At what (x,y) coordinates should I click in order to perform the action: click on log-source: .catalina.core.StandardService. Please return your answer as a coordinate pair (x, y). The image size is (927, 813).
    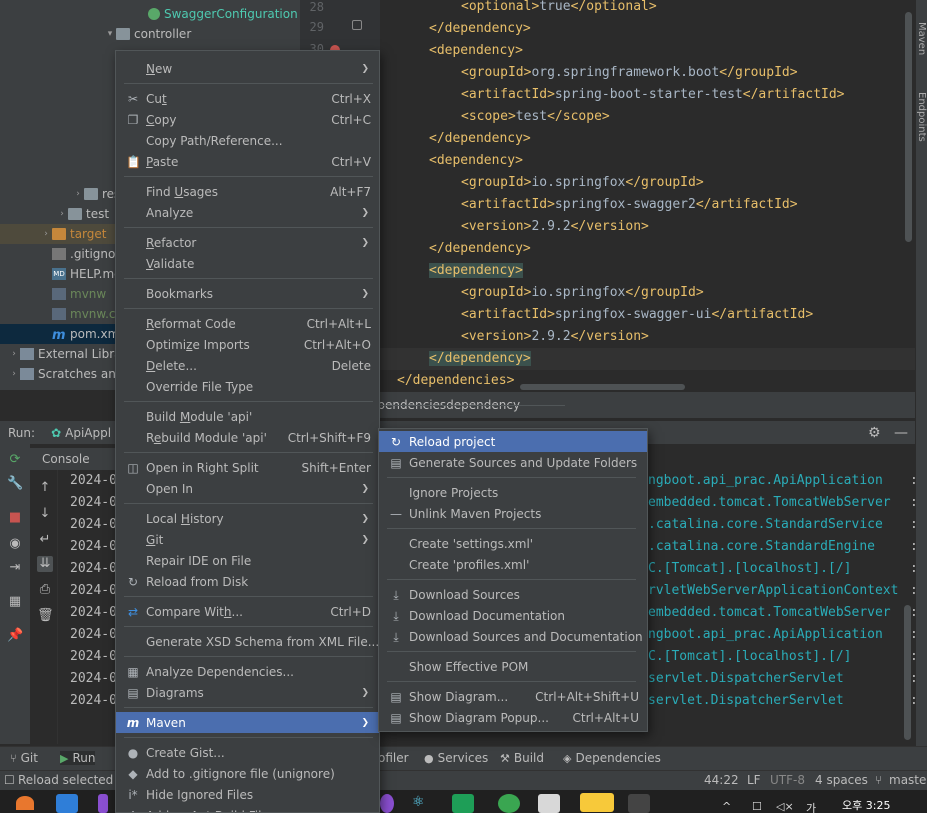
    Looking at the image, I should click on (765, 525).